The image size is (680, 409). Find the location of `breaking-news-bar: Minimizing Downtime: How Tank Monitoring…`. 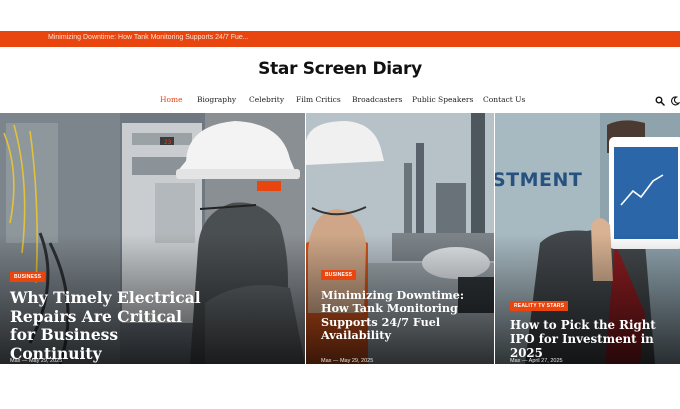

breaking-news-bar: Minimizing Downtime: How Tank Monitoring… is located at coordinates (340, 39).